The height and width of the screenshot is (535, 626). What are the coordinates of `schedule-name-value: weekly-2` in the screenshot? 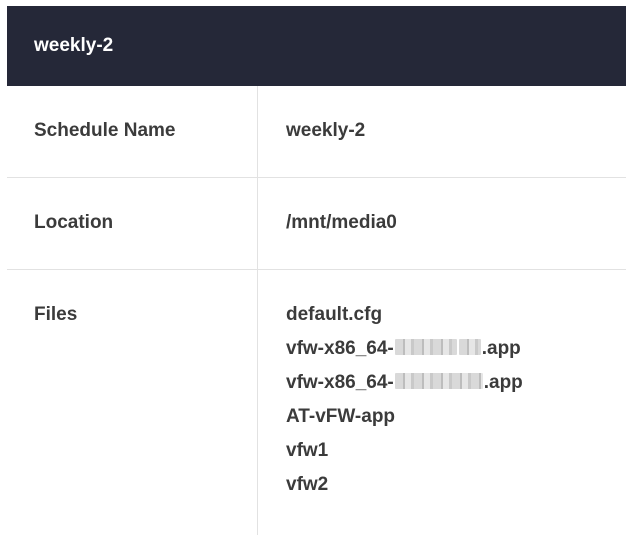 It's located at (326, 130).